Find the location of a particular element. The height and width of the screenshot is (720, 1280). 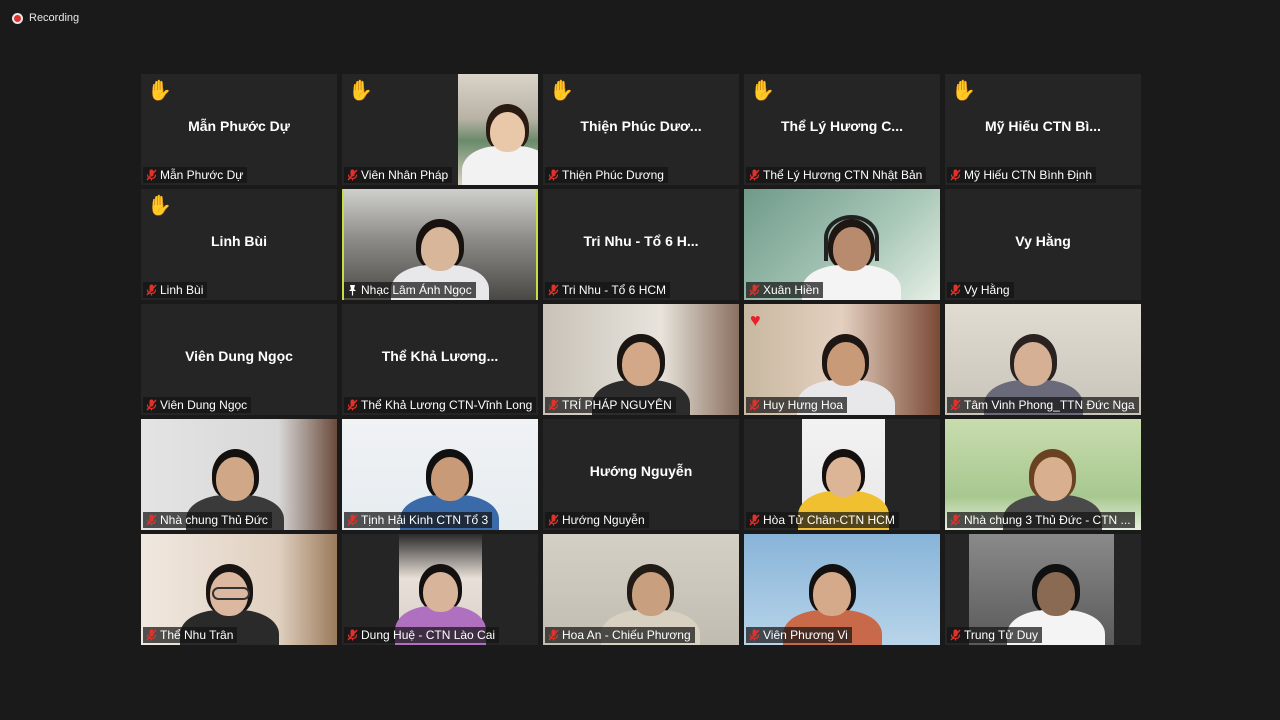

participant-name: Hoa An - Chiếu Phương is located at coordinates (626, 635).